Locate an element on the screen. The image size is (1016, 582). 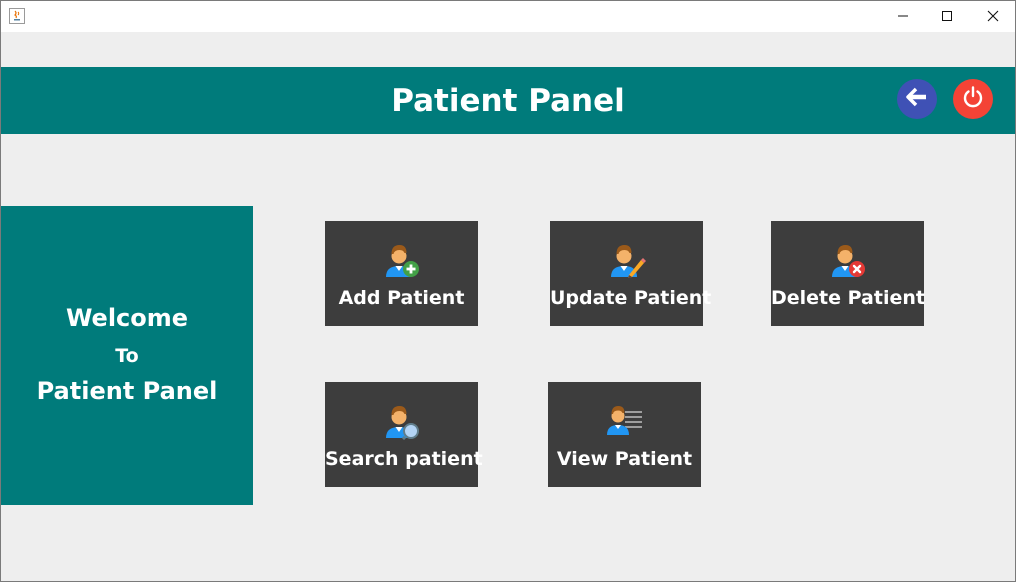
search-patient-label: Search patient is located at coordinates (404, 459).